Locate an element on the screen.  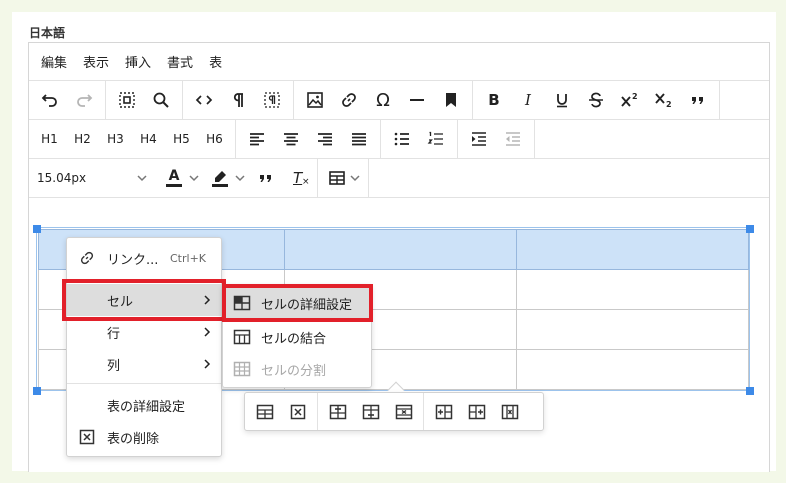
highlight-box-cell is located at coordinates (144, 300).